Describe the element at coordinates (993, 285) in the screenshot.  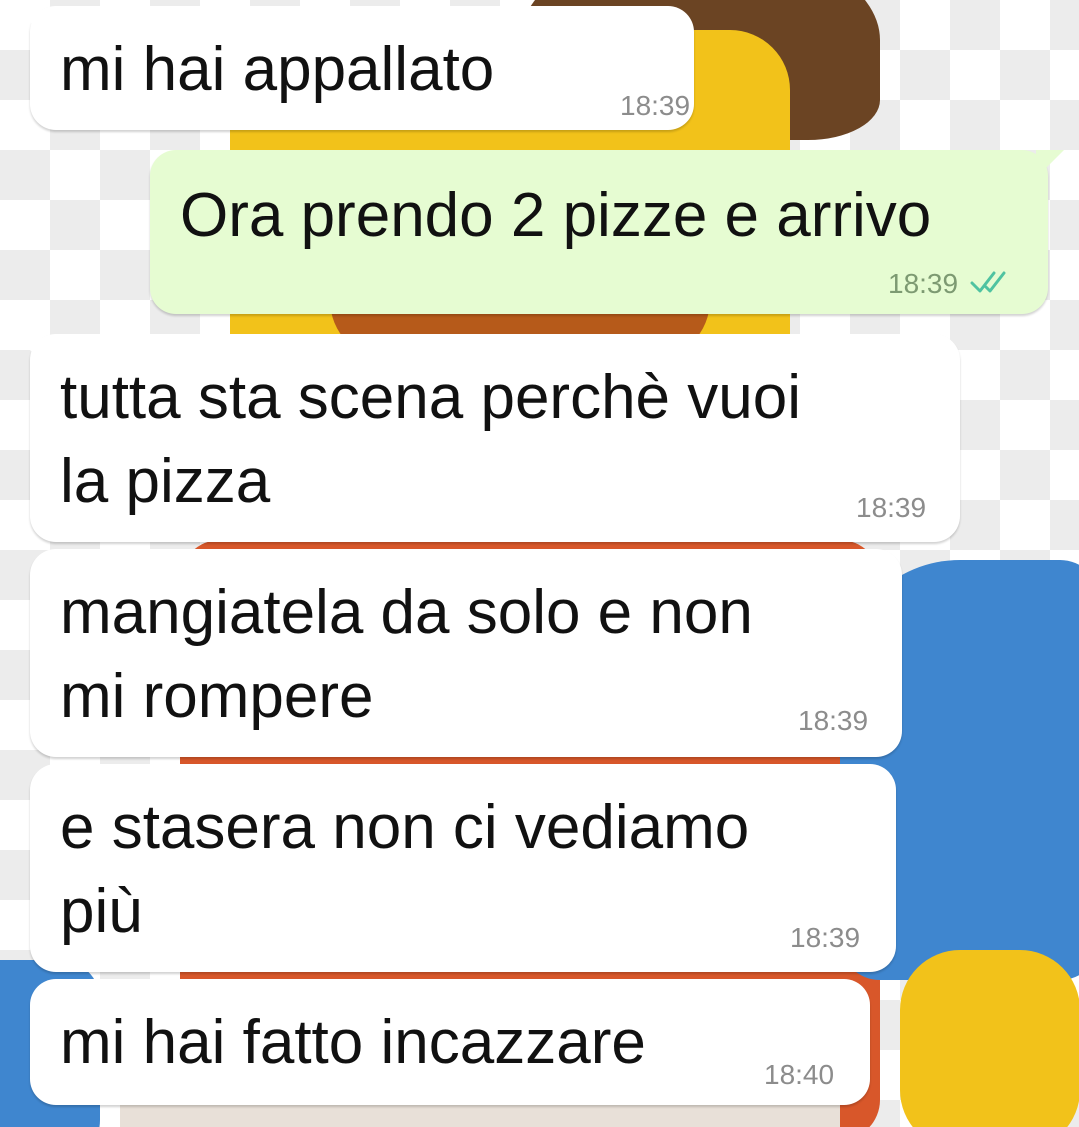
I see `double-check-icon` at that location.